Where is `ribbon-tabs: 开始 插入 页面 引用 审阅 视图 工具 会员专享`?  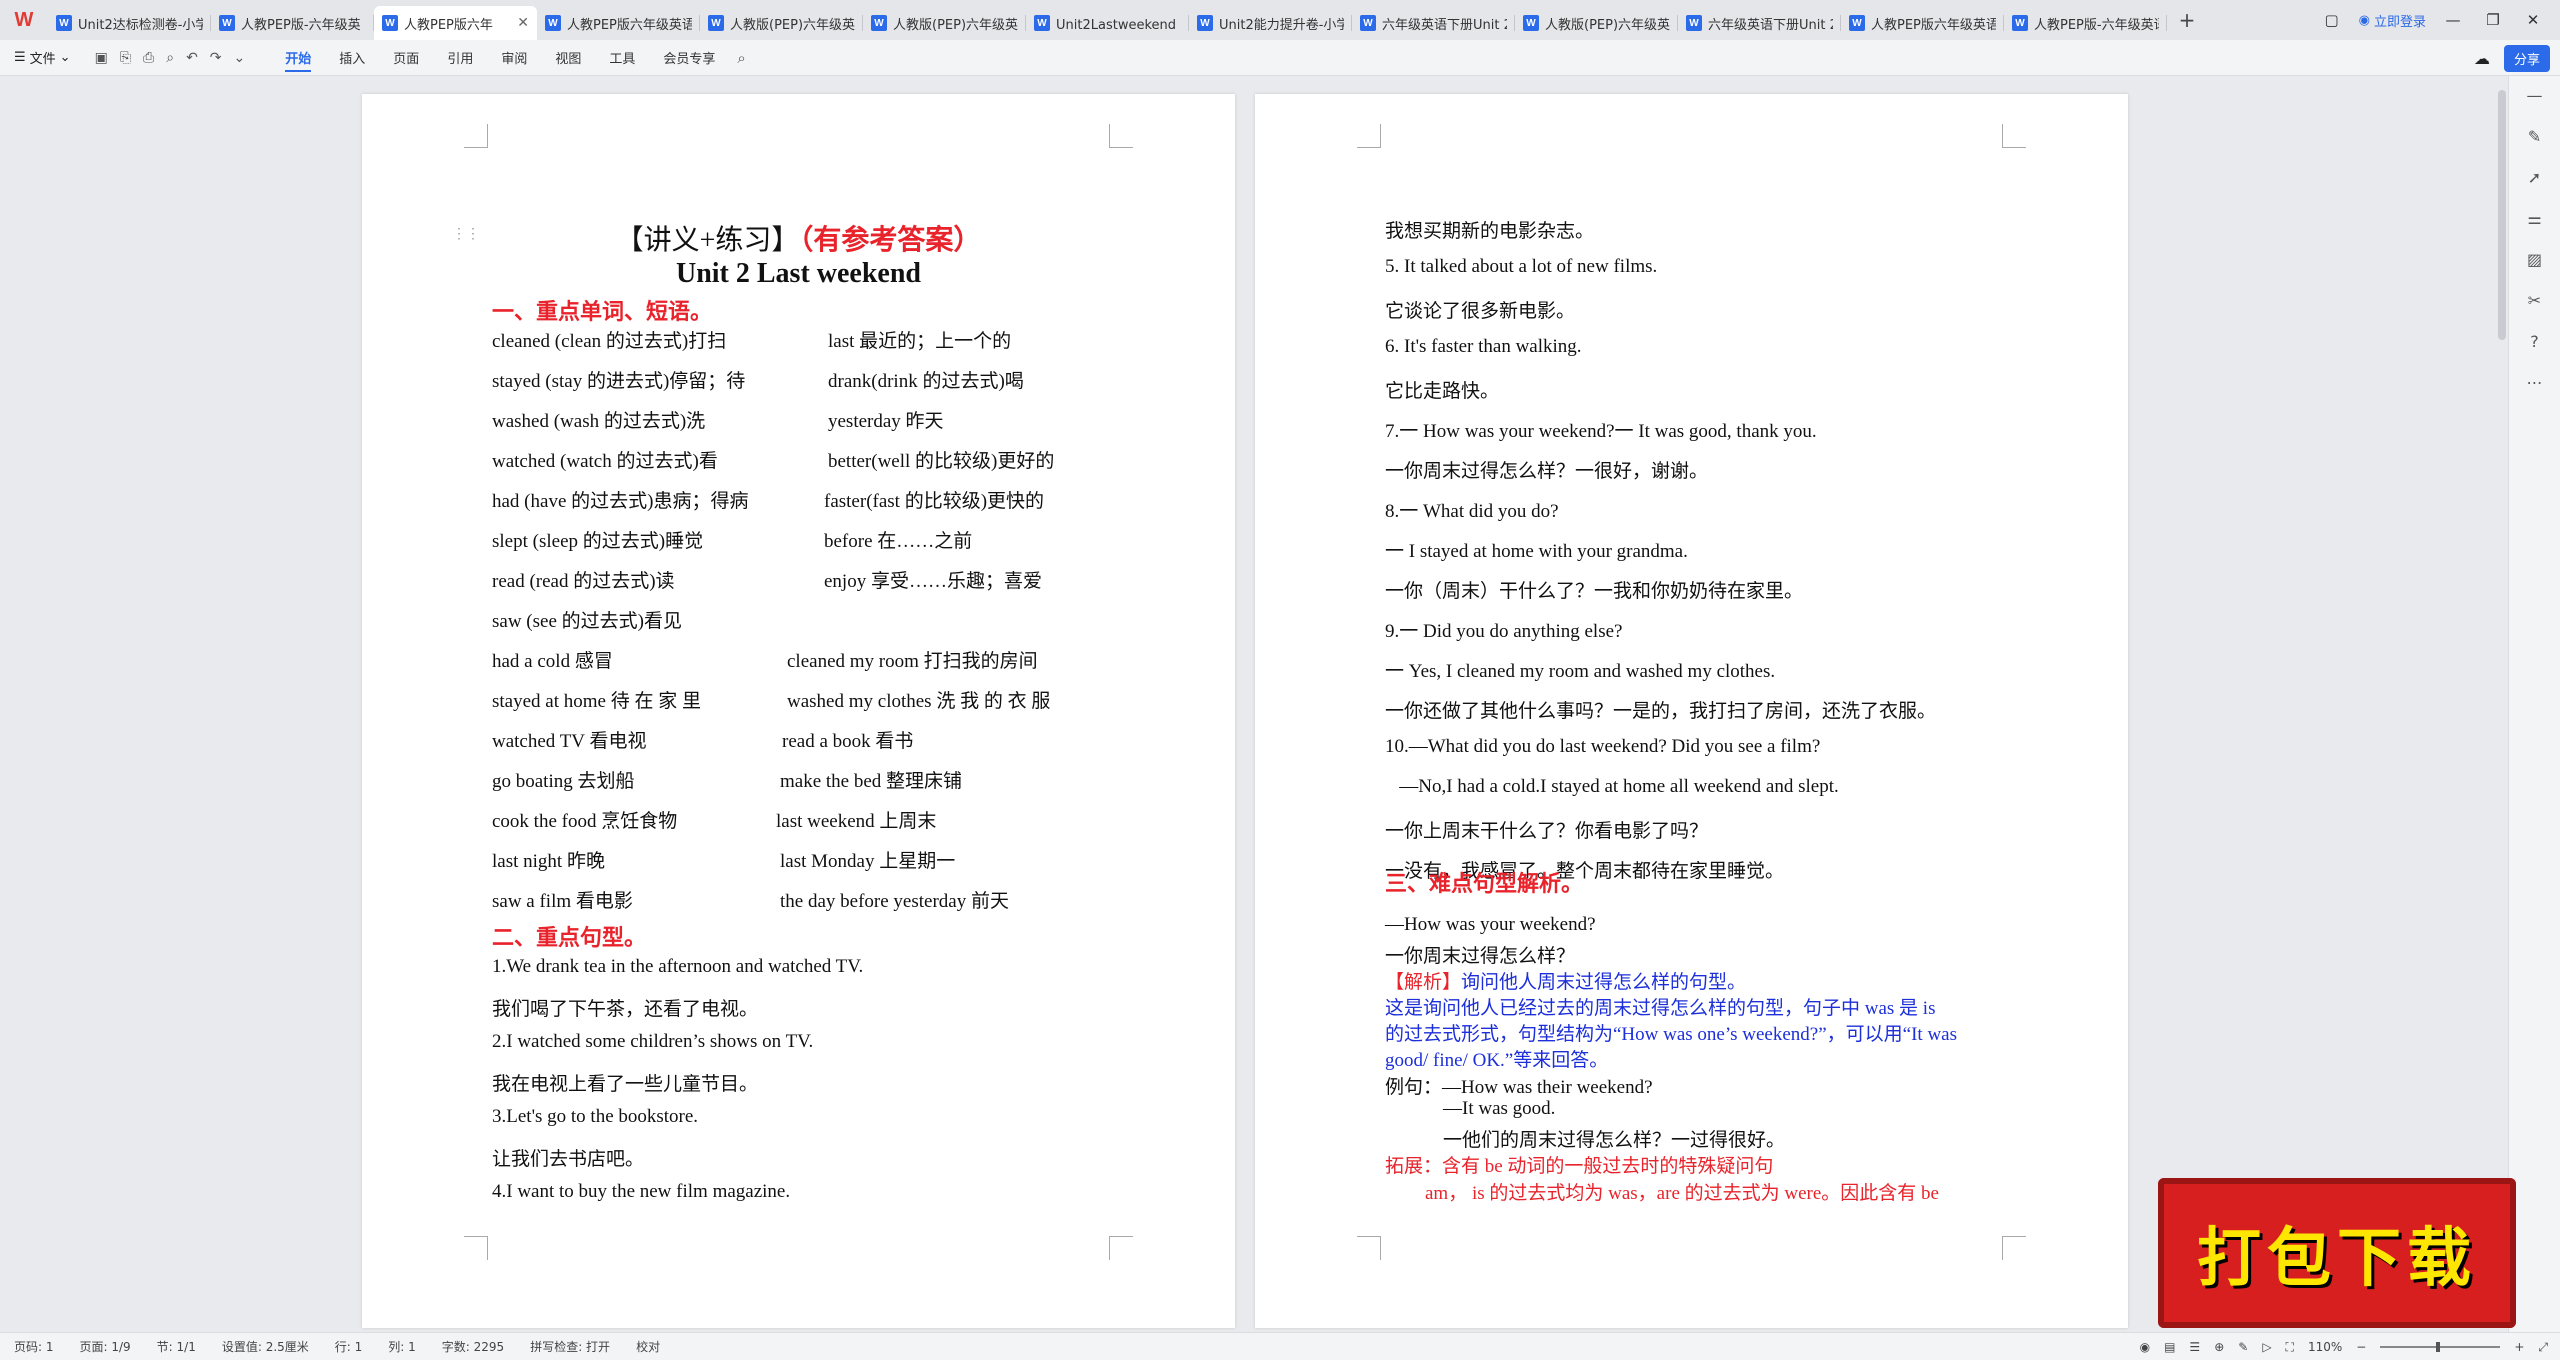
ribbon-tabs: 开始 插入 页面 引用 审阅 视图 工具 会员专享 is located at coordinates (500, 58).